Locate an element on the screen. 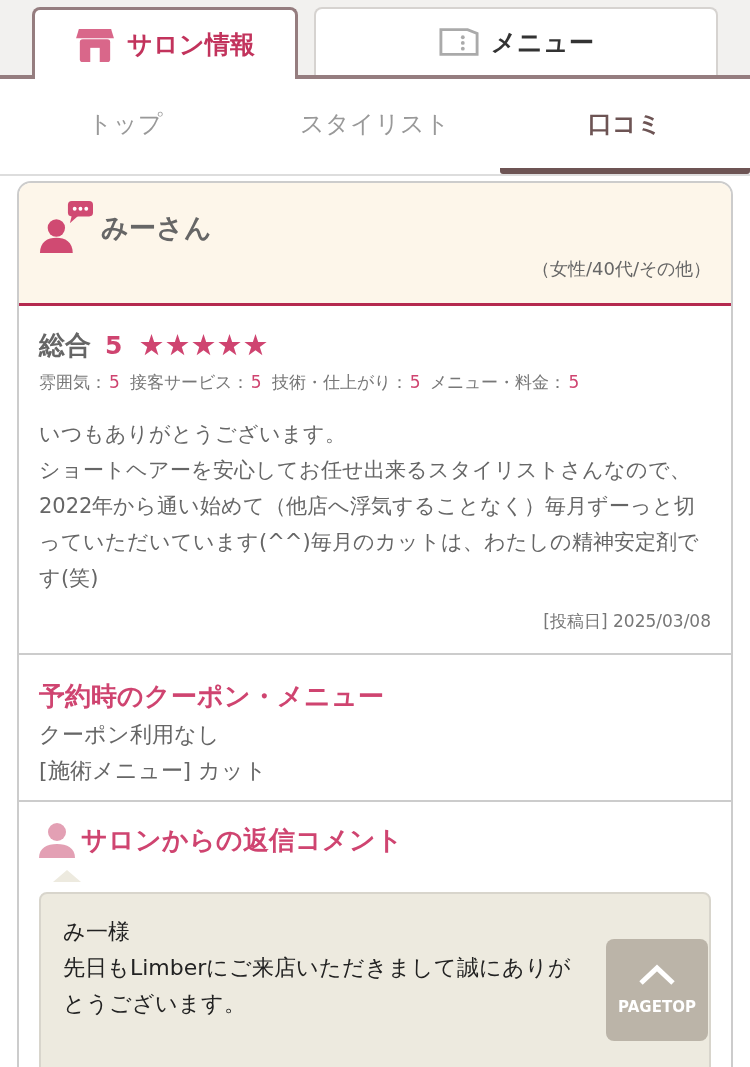 The width and height of the screenshot is (750, 1067). sub-tab: 口コミ is located at coordinates (625, 126).